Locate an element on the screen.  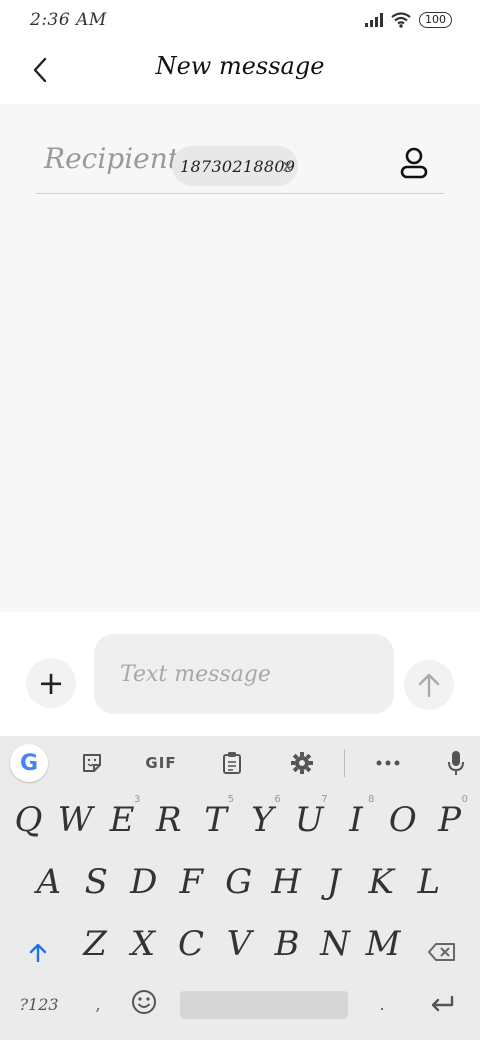
compose-bar: + is located at coordinates (240, 674).